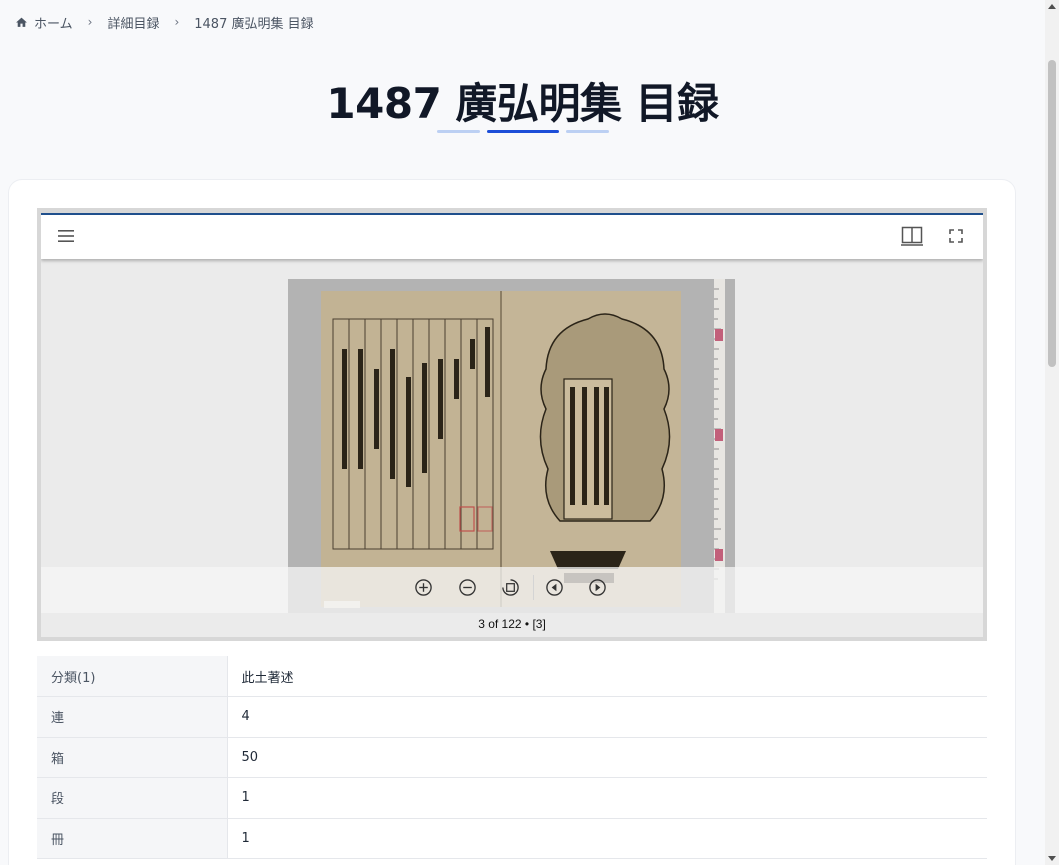 This screenshot has height=865, width=1059. Describe the element at coordinates (132, 838) in the screenshot. I see `metadata-key: 冊` at that location.